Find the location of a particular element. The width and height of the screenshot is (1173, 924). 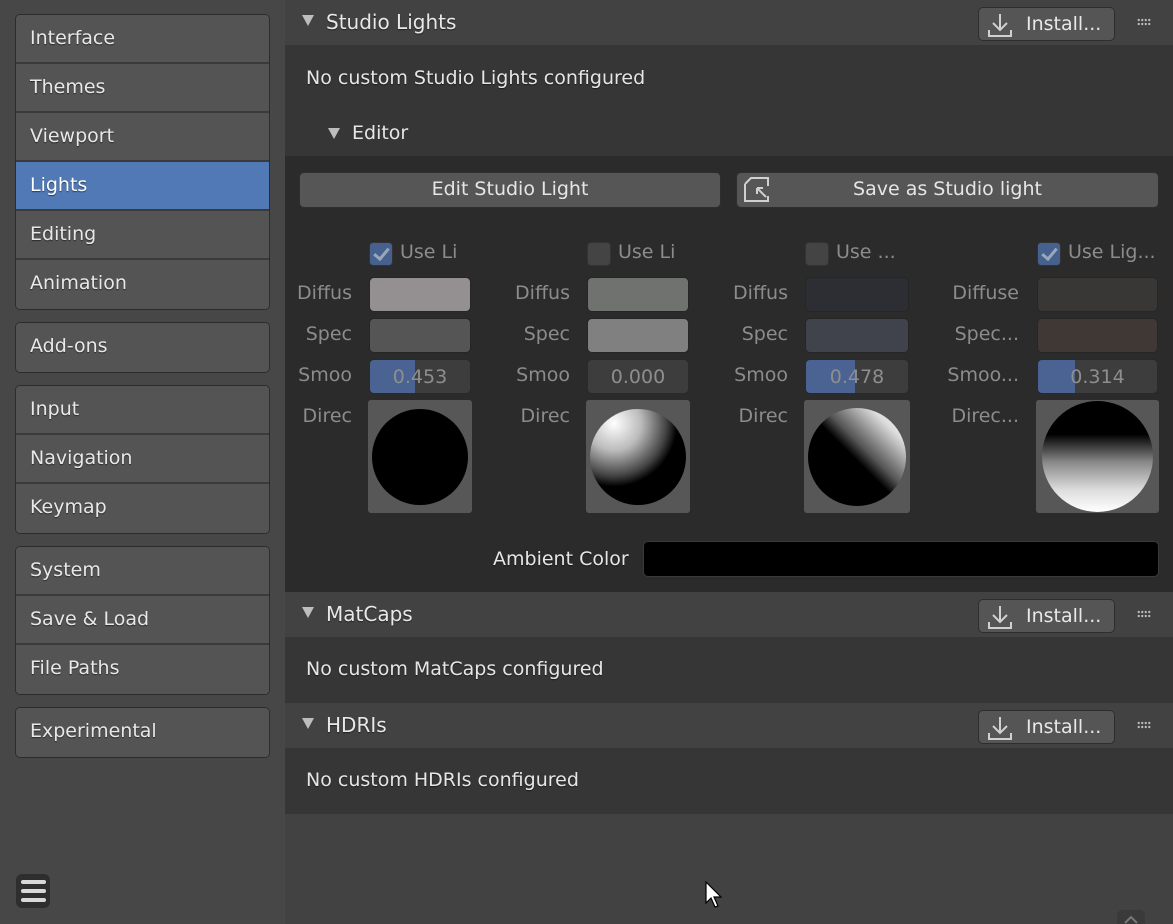

ambient-color-swatch is located at coordinates (901, 559).